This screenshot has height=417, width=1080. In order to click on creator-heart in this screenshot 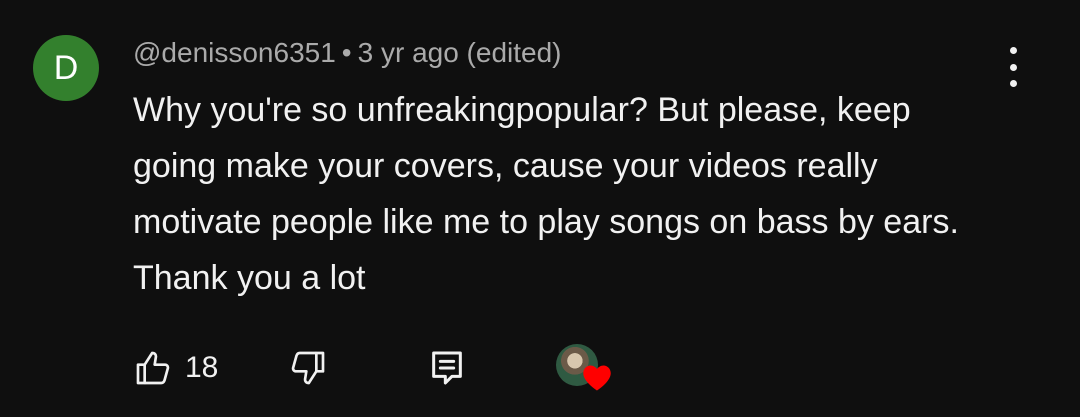, I will do `click(584, 369)`.